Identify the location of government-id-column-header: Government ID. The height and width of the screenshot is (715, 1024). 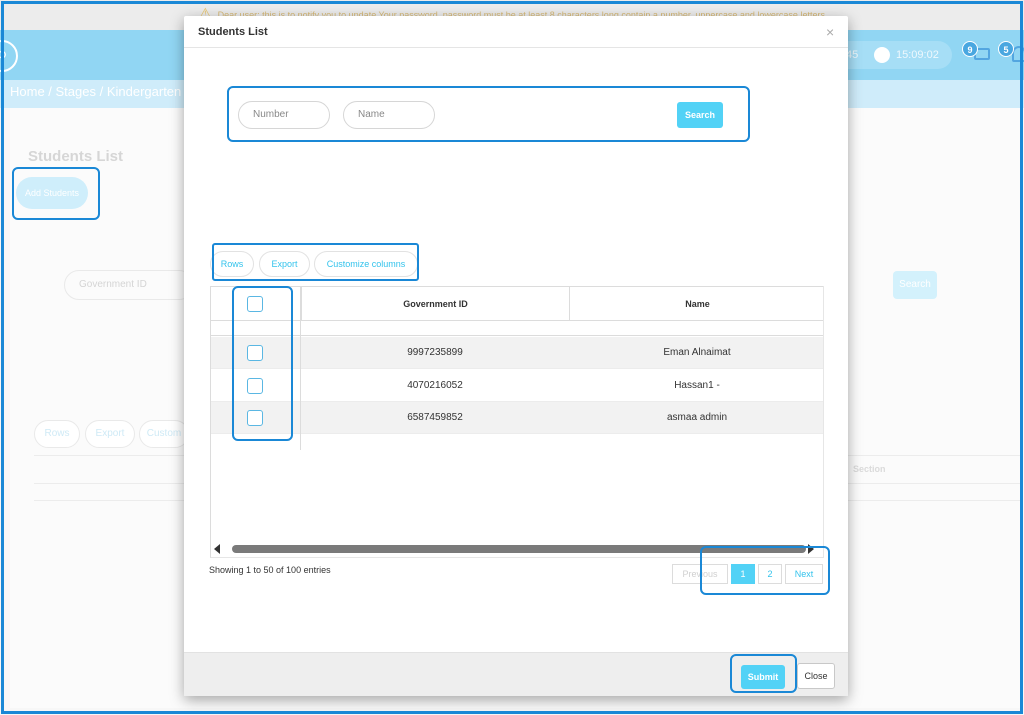
(435, 304).